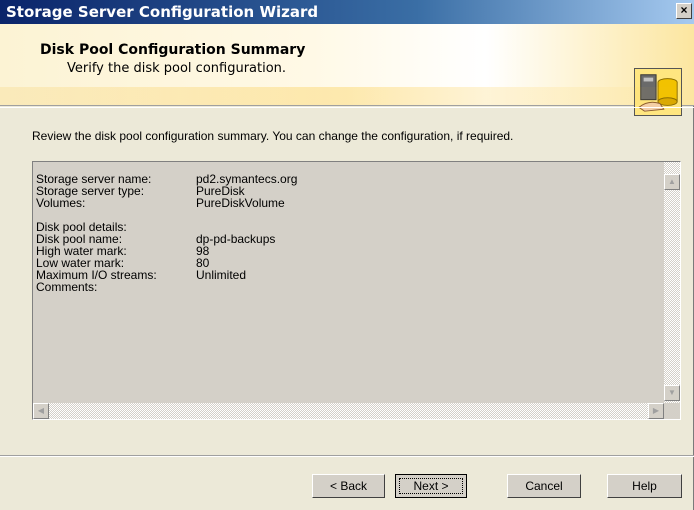 This screenshot has width=694, height=510. I want to click on summary-row: Storage server type: PureDisk, so click(349, 191).